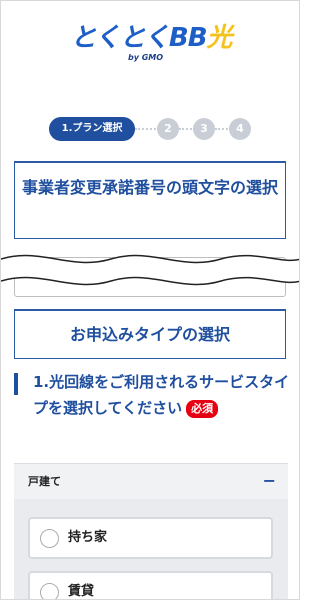 This screenshot has height=600, width=320. Describe the element at coordinates (150, 585) in the screenshot. I see `option-rental: 賃貸` at that location.